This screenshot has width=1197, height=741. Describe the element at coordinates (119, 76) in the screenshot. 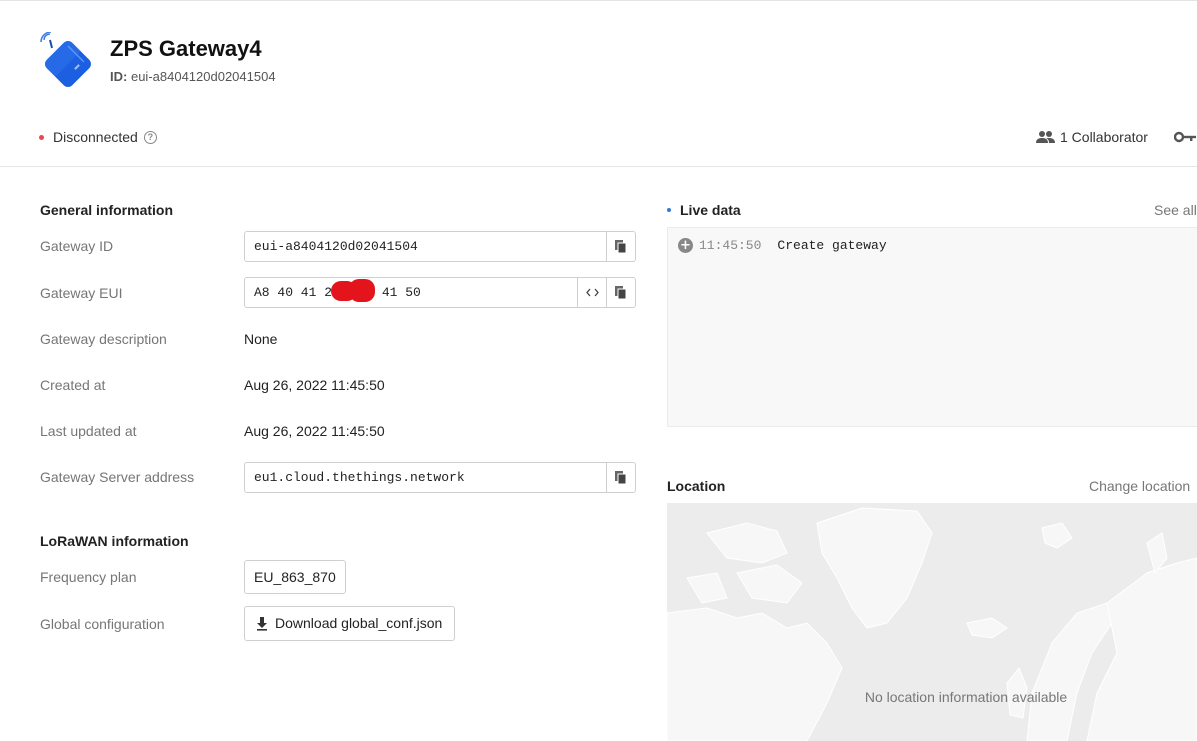

I see `id-label: ID:` at that location.